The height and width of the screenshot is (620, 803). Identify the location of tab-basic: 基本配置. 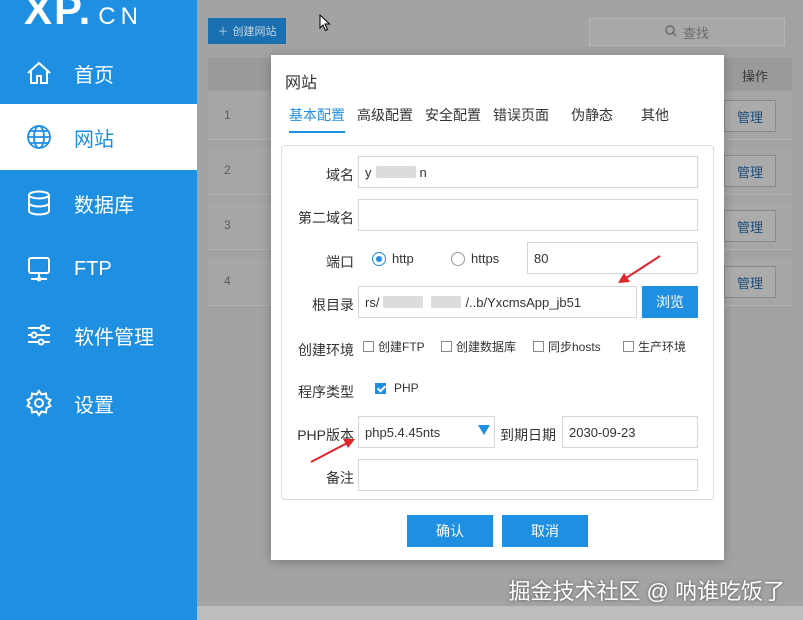
(317, 119).